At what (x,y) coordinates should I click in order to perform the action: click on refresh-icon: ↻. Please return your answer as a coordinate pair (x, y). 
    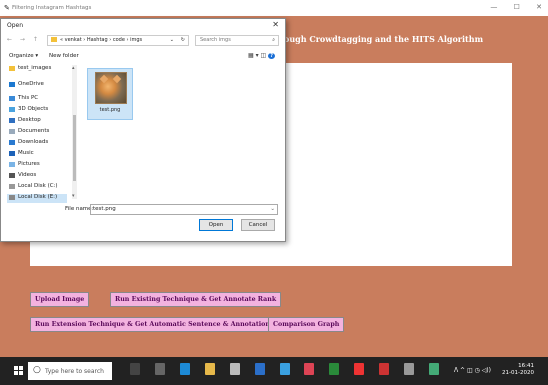
    Looking at the image, I should click on (183, 40).